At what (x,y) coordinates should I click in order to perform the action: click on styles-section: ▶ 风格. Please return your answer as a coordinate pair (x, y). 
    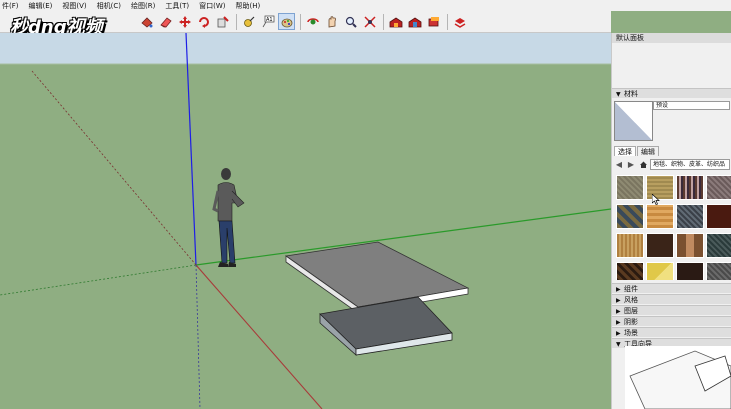
    Looking at the image, I should click on (671, 299).